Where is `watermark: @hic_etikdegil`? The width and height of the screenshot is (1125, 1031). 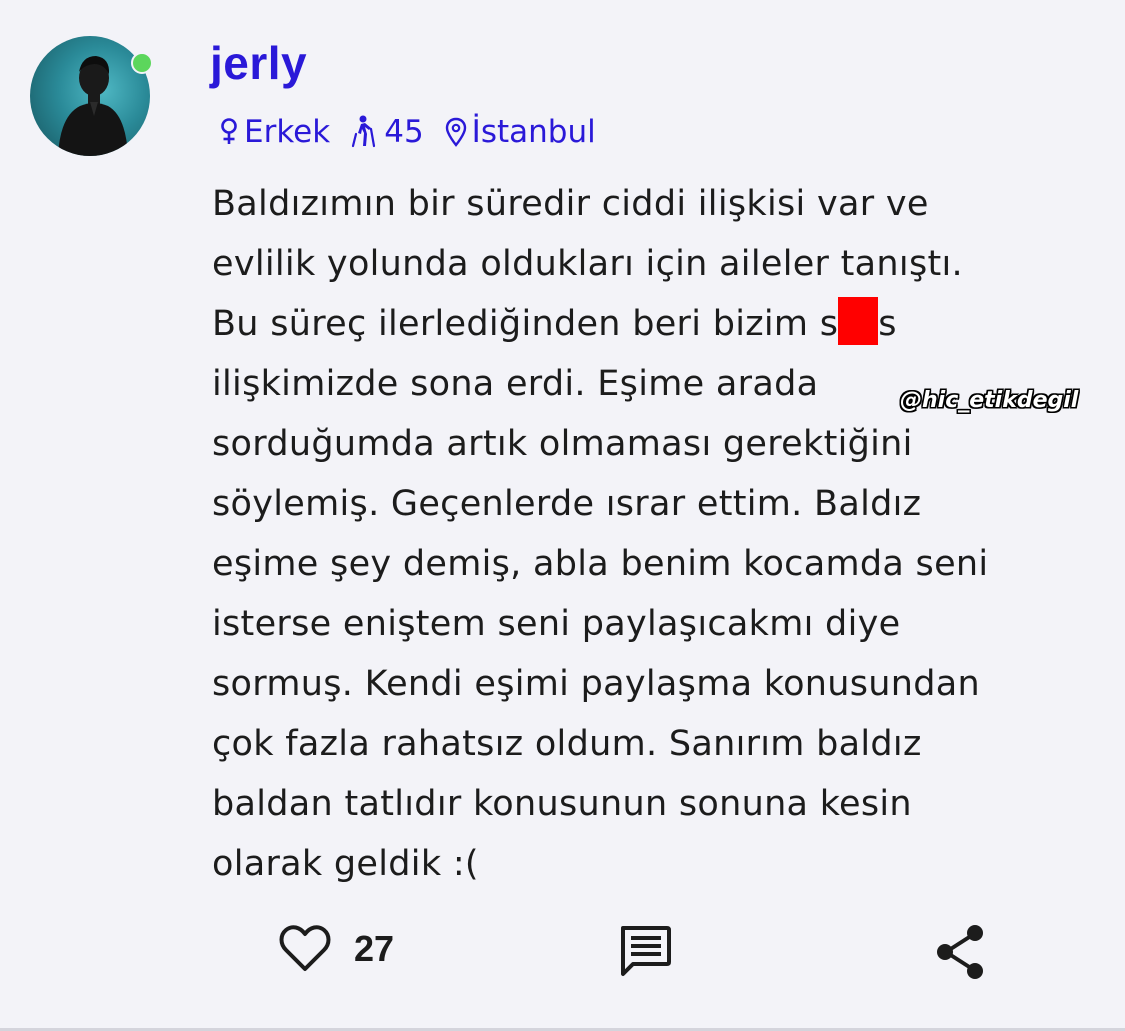
watermark: @hic_etikdegil is located at coordinates (989, 400).